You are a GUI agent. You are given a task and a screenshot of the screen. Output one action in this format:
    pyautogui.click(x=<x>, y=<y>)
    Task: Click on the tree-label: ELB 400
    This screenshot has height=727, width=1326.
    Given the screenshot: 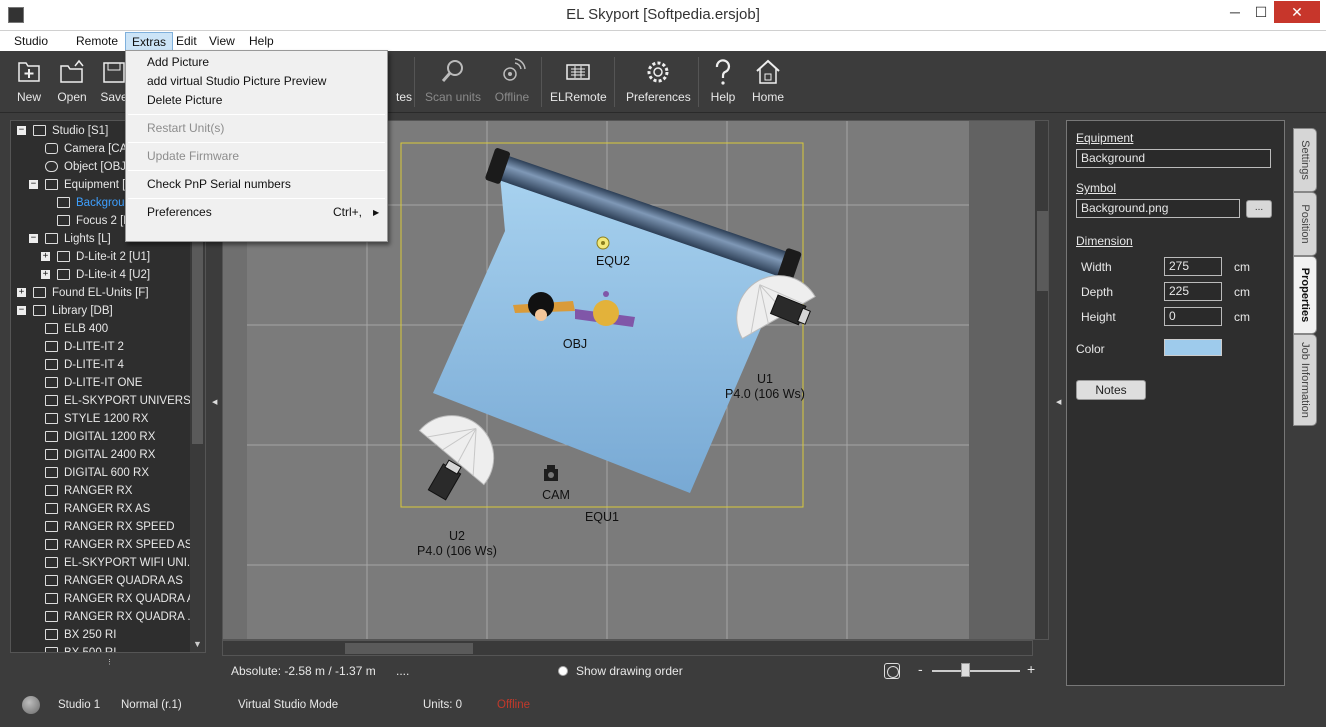 What is the action you would take?
    pyautogui.click(x=86, y=329)
    